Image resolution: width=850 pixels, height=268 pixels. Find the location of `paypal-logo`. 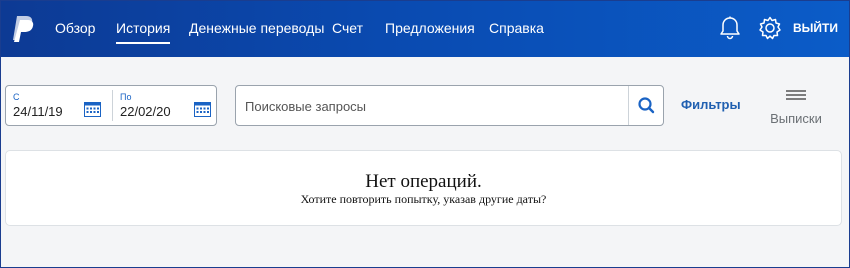

paypal-logo is located at coordinates (23, 29).